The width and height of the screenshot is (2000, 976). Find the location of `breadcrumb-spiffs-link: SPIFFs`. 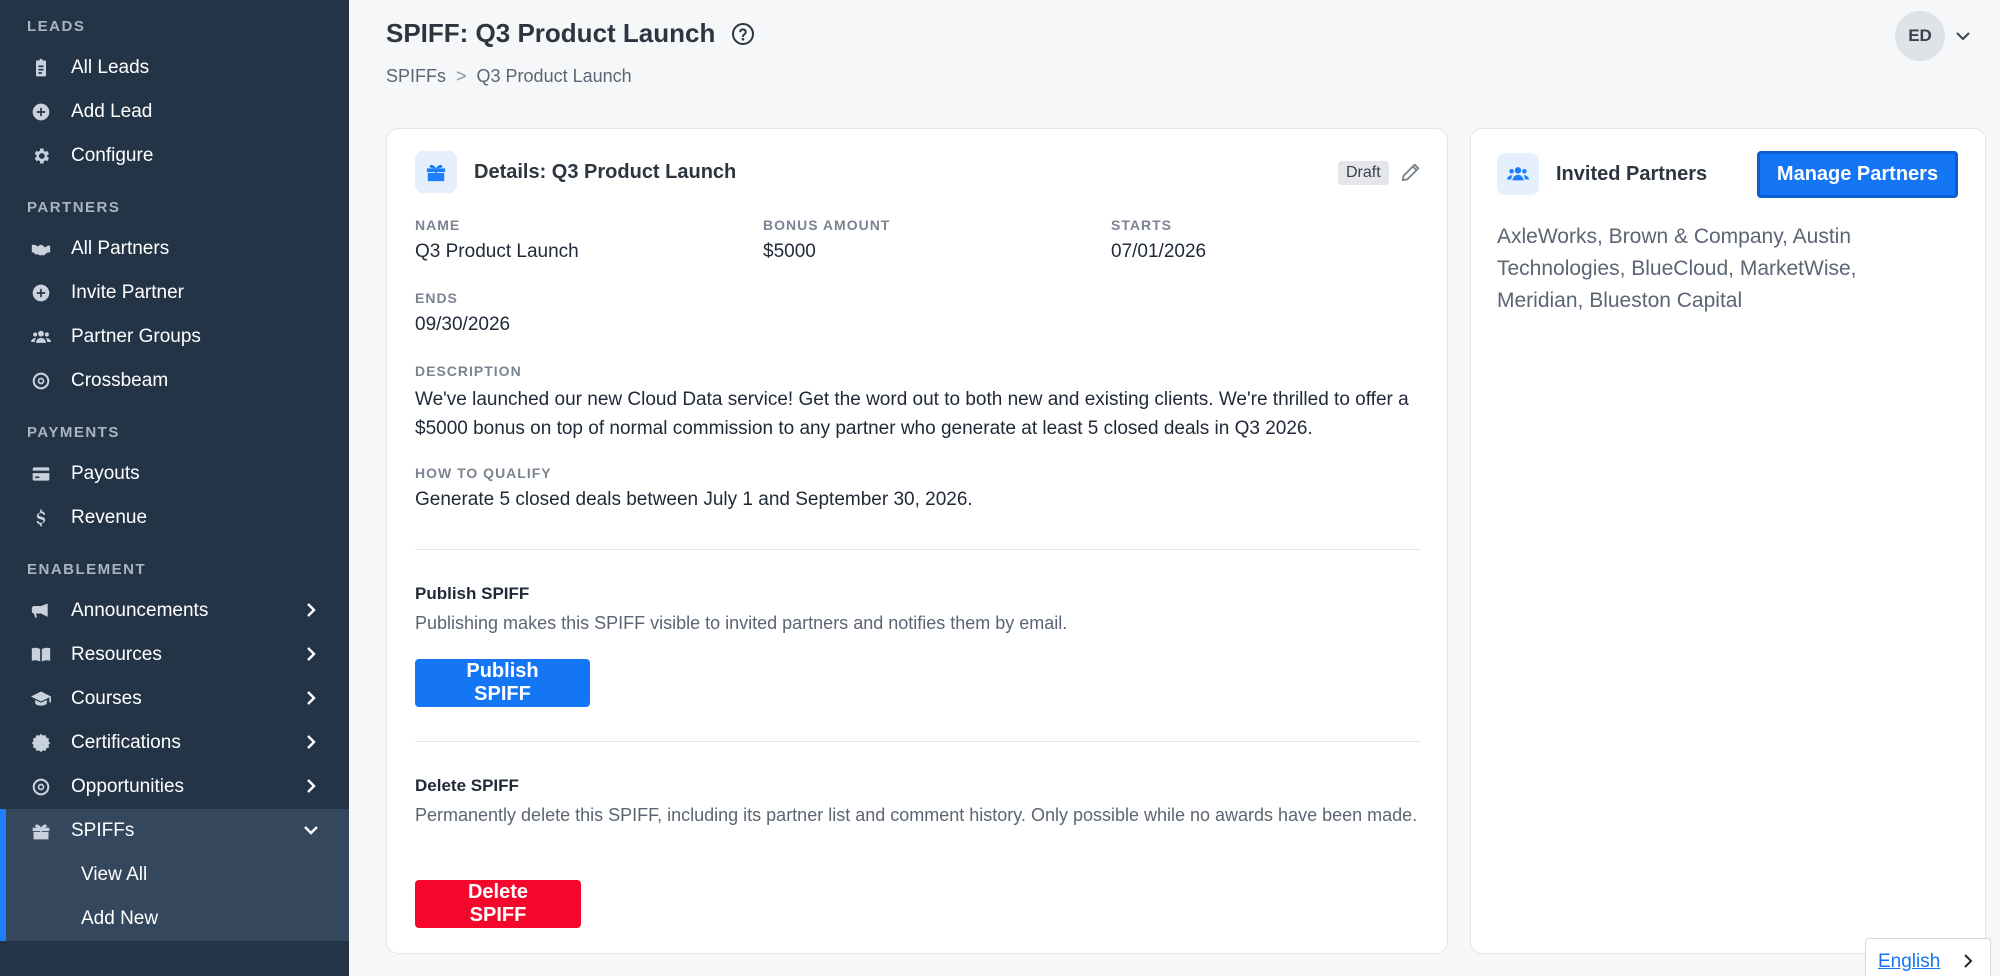

breadcrumb-spiffs-link: SPIFFs is located at coordinates (416, 76).